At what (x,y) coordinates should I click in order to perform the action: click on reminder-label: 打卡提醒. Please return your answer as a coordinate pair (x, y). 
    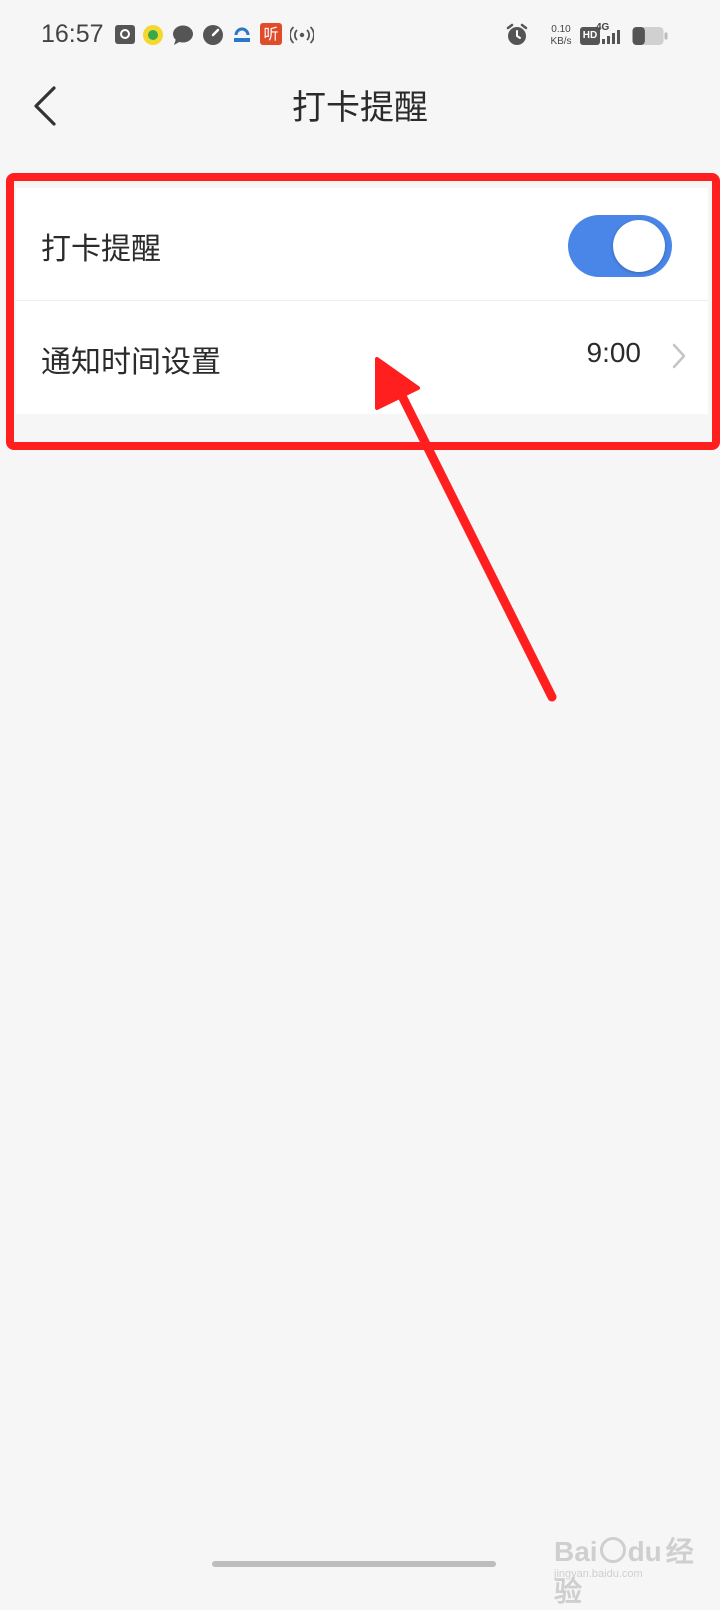
    Looking at the image, I should click on (101, 249).